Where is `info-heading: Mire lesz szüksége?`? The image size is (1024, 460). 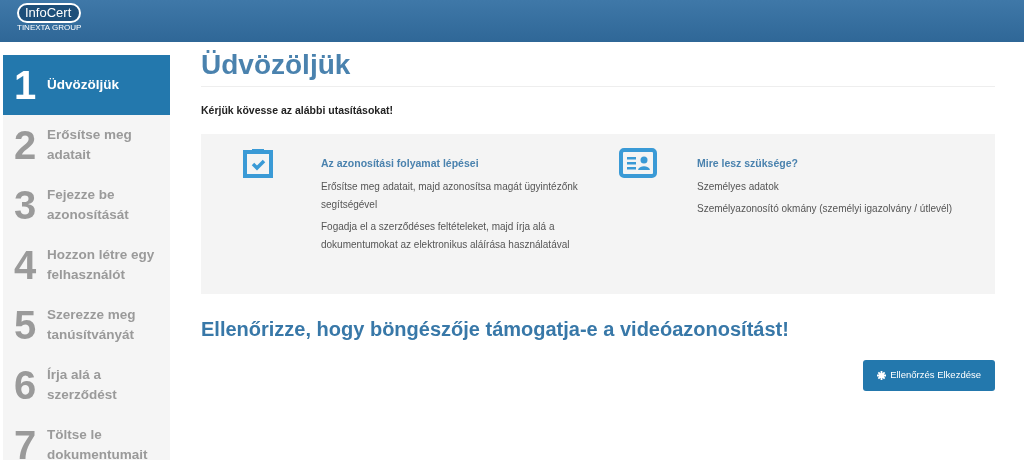
info-heading: Mire lesz szüksége? is located at coordinates (748, 164).